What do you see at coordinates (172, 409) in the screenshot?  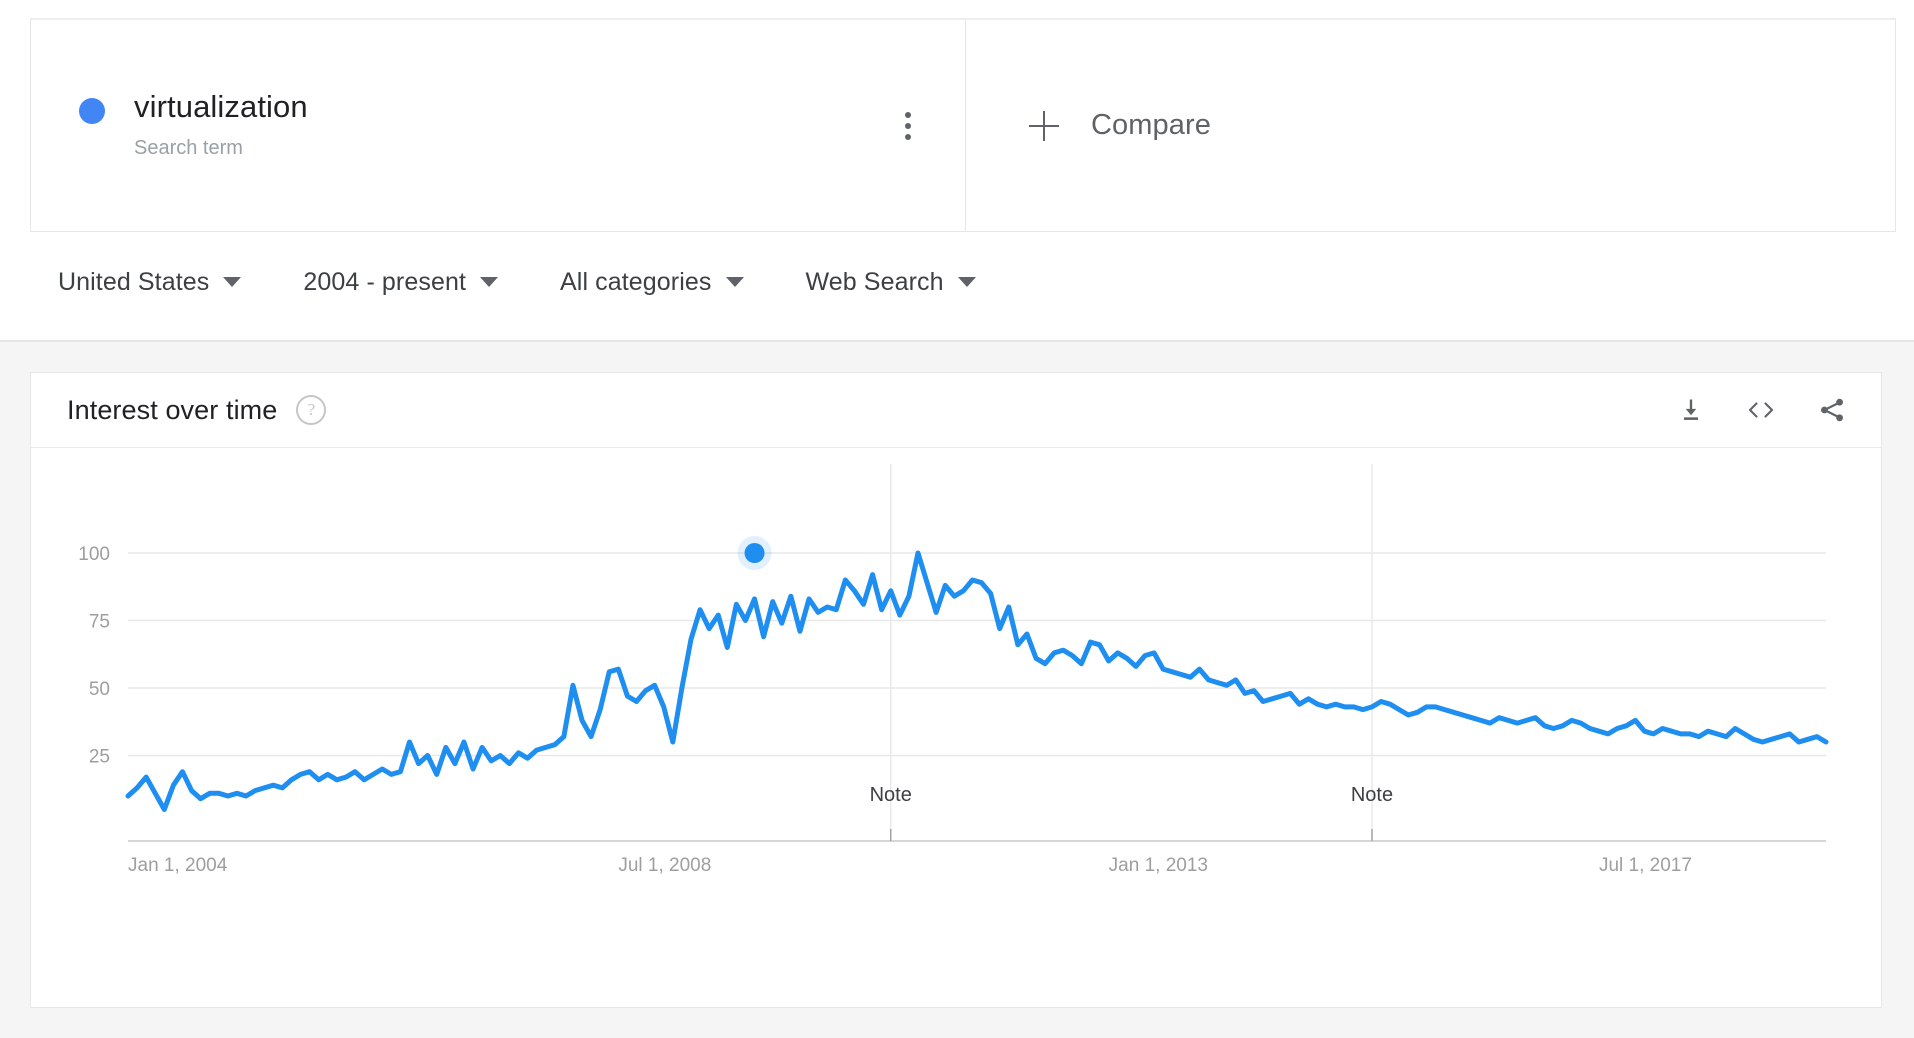 I see `page-title: Interest over time` at bounding box center [172, 409].